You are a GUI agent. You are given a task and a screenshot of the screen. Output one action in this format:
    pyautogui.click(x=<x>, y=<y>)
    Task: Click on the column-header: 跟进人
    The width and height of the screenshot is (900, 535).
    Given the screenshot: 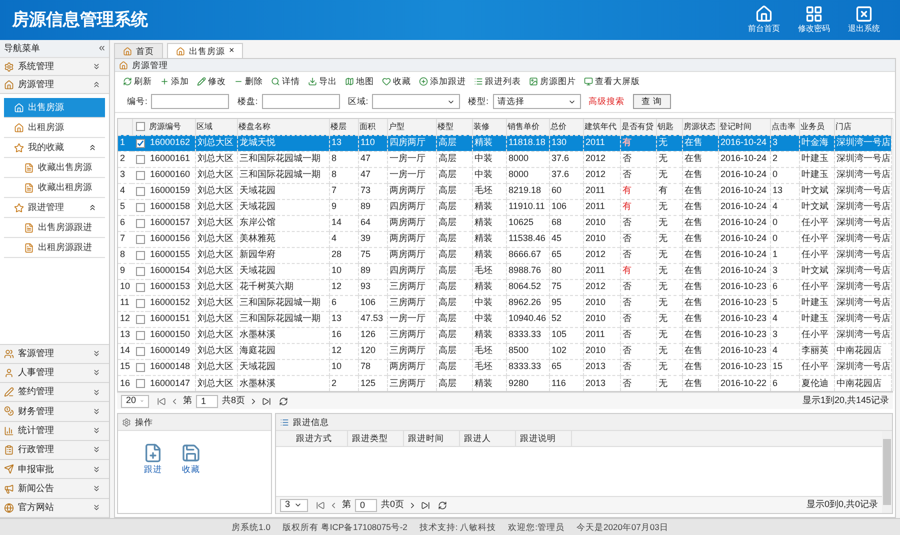 What is the action you would take?
    pyautogui.click(x=488, y=438)
    